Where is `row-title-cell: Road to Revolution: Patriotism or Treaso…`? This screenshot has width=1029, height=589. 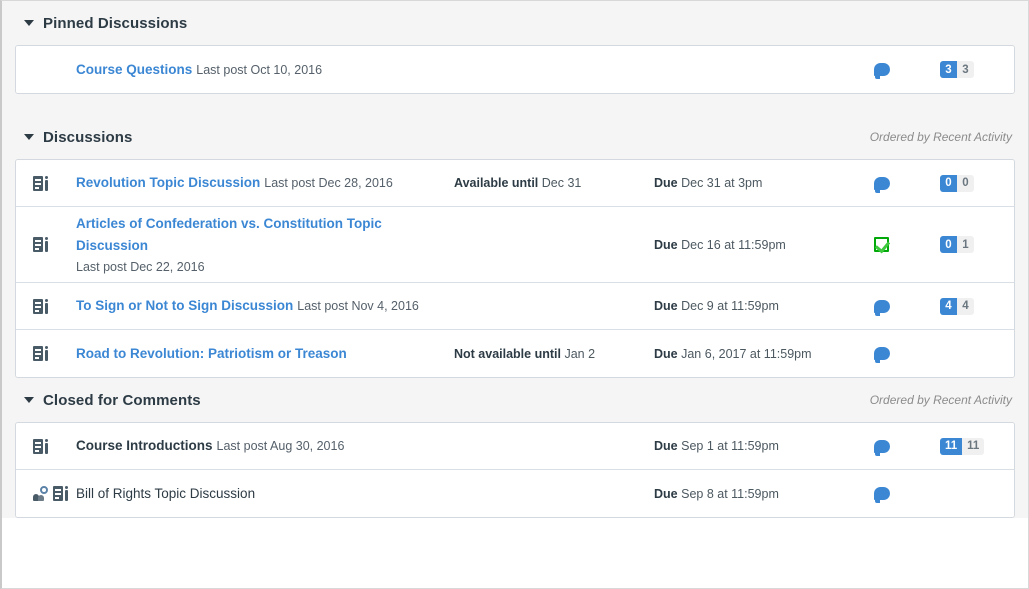 row-title-cell: Road to Revolution: Patriotism or Treaso… is located at coordinates (265, 354).